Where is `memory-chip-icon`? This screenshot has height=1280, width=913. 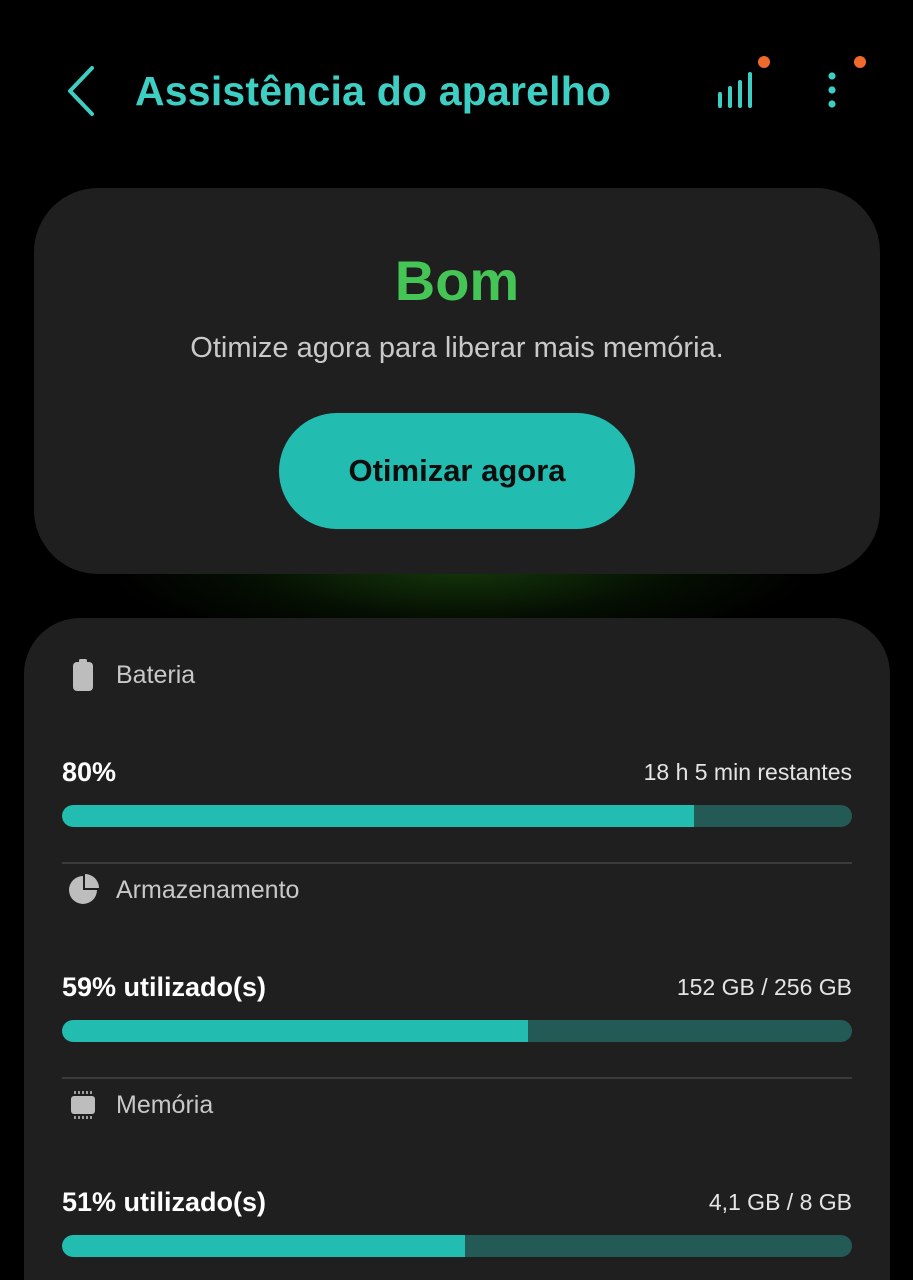 memory-chip-icon is located at coordinates (83, 1105).